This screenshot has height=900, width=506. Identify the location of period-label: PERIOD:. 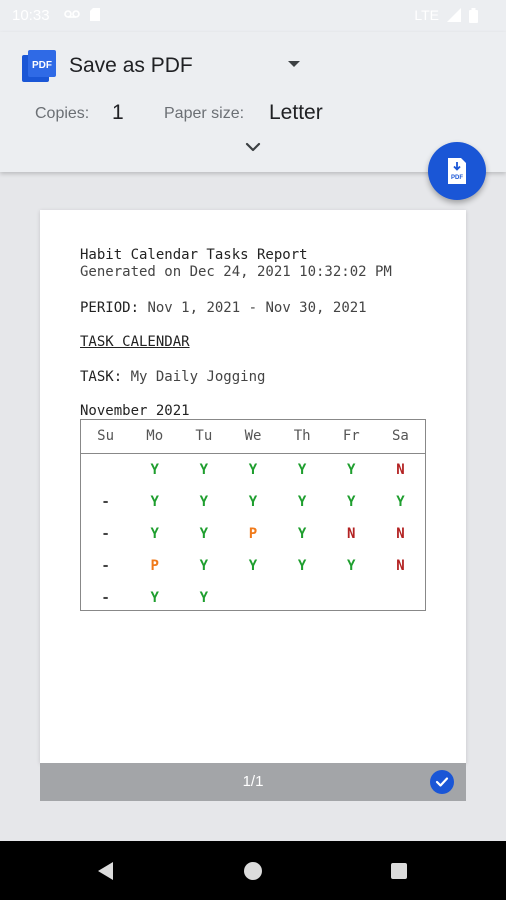
(110, 308).